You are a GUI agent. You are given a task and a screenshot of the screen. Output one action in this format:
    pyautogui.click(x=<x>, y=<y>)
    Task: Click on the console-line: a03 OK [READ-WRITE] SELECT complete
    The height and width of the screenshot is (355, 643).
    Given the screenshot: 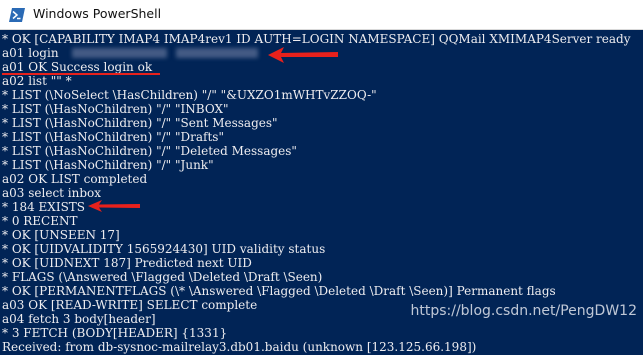 What is the action you would take?
    pyautogui.click(x=130, y=305)
    